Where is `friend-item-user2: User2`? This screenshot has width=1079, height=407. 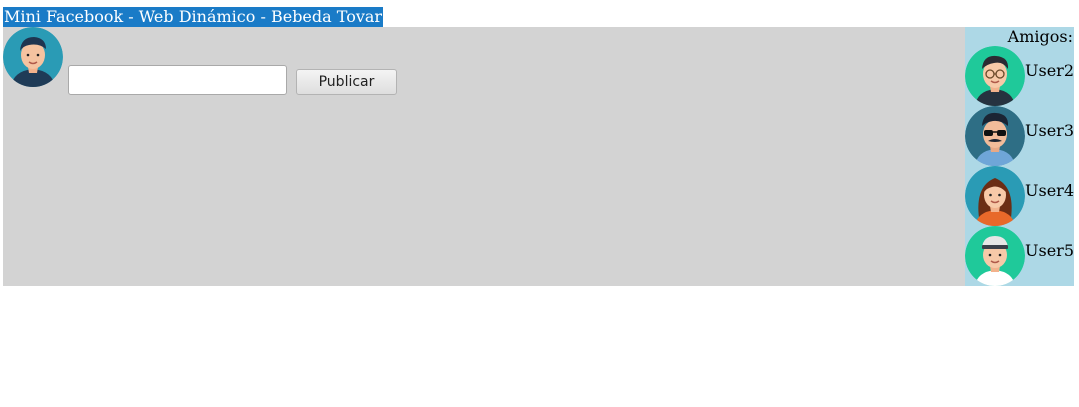 friend-item-user2: User2 is located at coordinates (1019, 76).